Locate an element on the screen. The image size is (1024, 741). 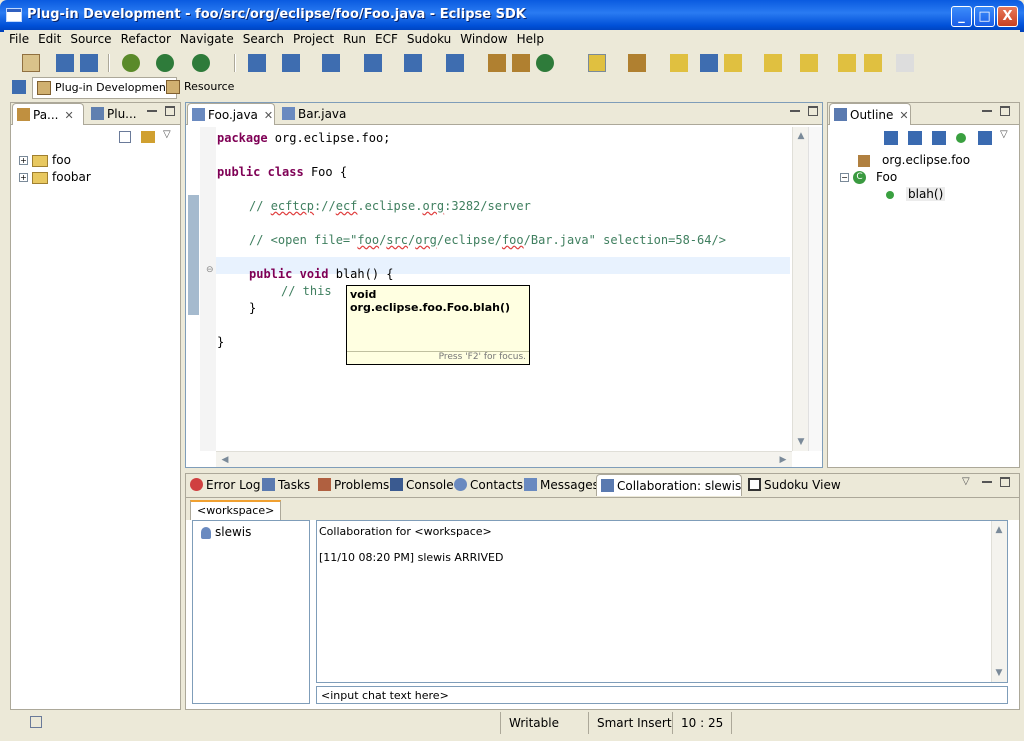
open-perspective-icon is located at coordinates (19, 87).